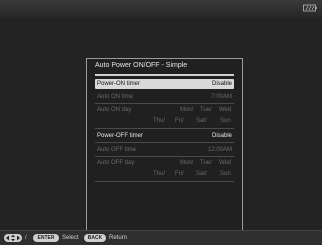 This screenshot has height=245, width=322. I want to click on button-guide-bar: / ENTER Select BACK Return, so click(161, 237).